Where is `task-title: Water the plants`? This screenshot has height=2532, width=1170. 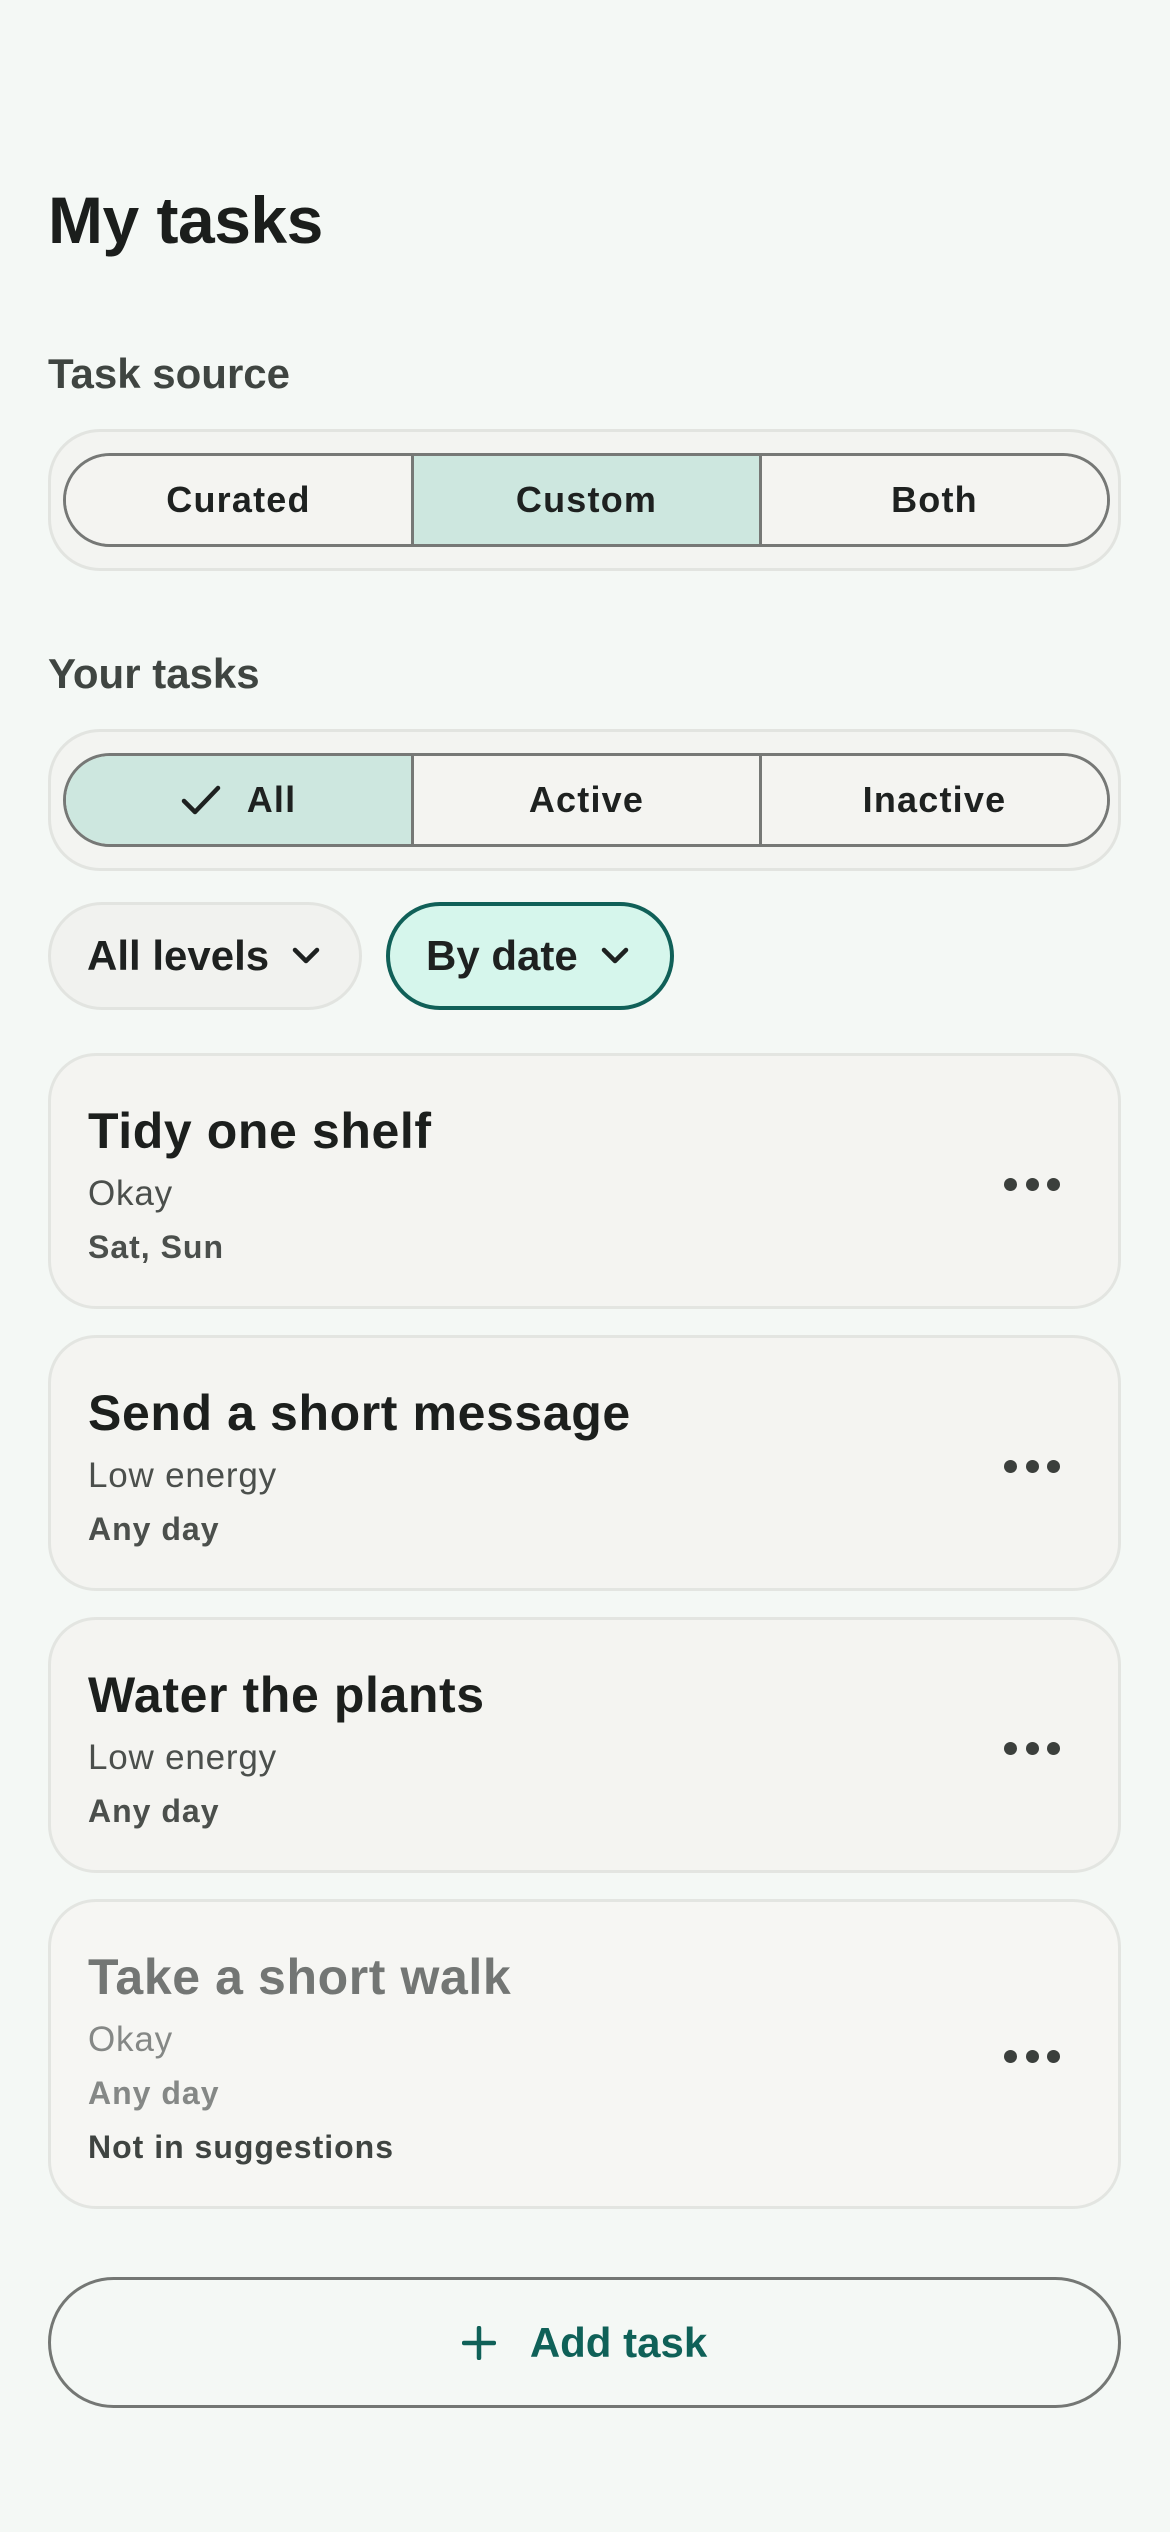
task-title: Water the plants is located at coordinates (286, 1695).